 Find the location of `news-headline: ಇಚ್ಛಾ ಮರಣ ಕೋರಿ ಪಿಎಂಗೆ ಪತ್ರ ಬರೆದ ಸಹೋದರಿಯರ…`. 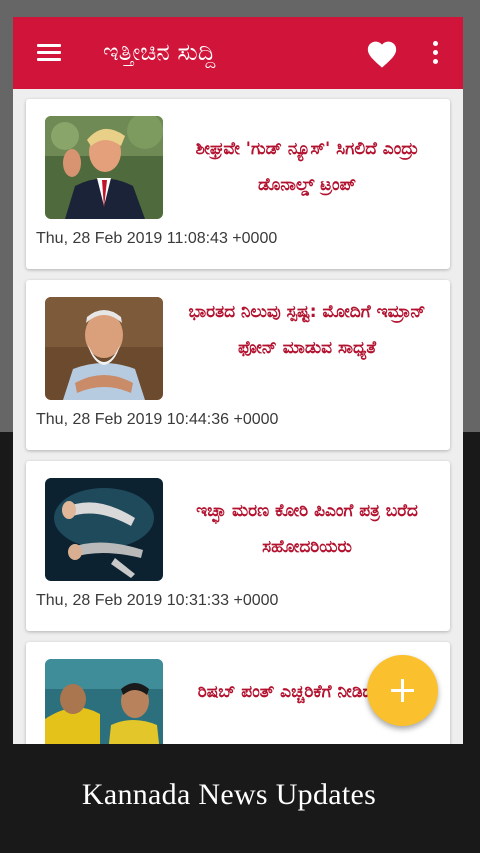

news-headline: ಇಚ್ಛಾ ಮರಣ ಕೋರಿ ಪಿಎಂಗೆ ಪತ್ರ ಬರೆದ ಸಹೋದರಿಯರ… is located at coordinates (307, 529).